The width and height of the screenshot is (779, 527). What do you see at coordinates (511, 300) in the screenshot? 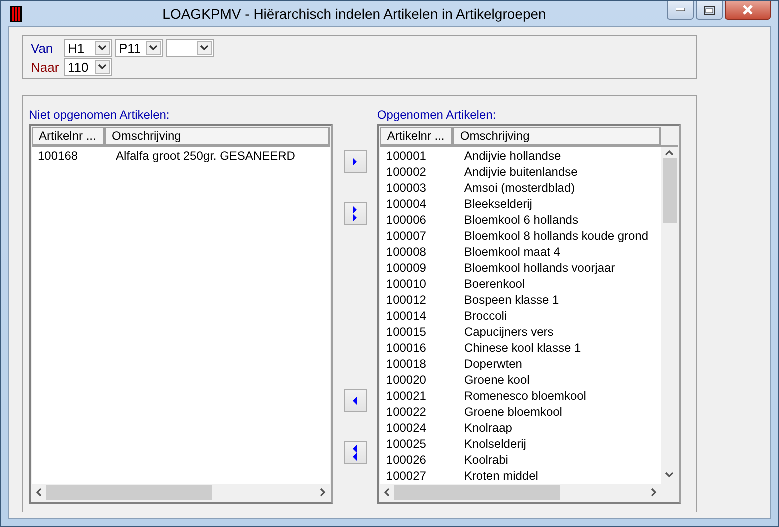
I see `table-cell-text: Bospeen klasse 1` at bounding box center [511, 300].